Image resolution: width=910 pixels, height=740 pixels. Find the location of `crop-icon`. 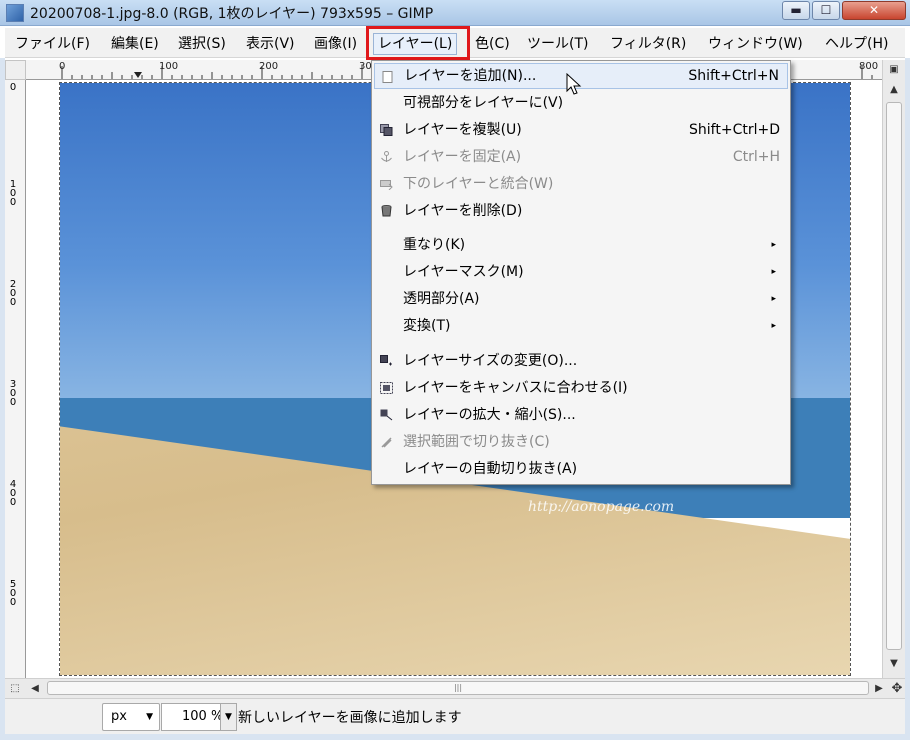

crop-icon is located at coordinates (386, 442).